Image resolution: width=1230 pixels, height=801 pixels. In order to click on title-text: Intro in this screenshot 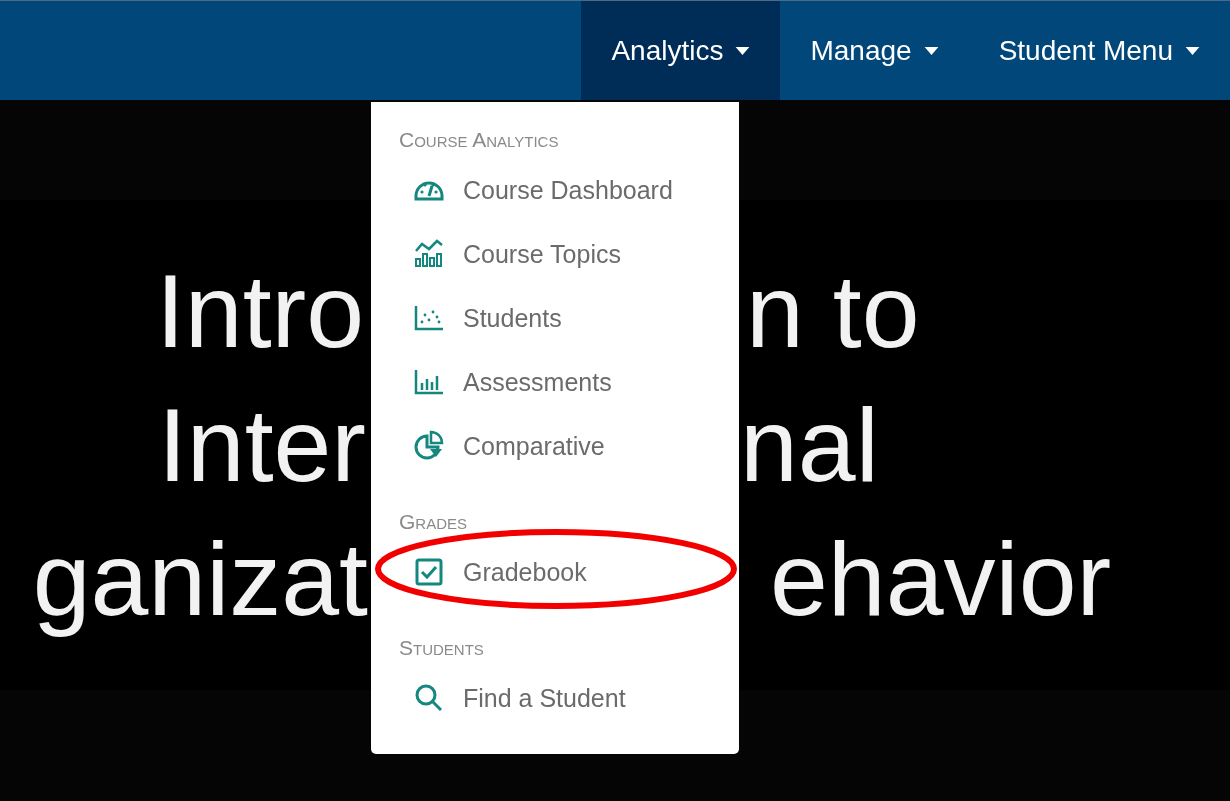, I will do `click(259, 312)`.